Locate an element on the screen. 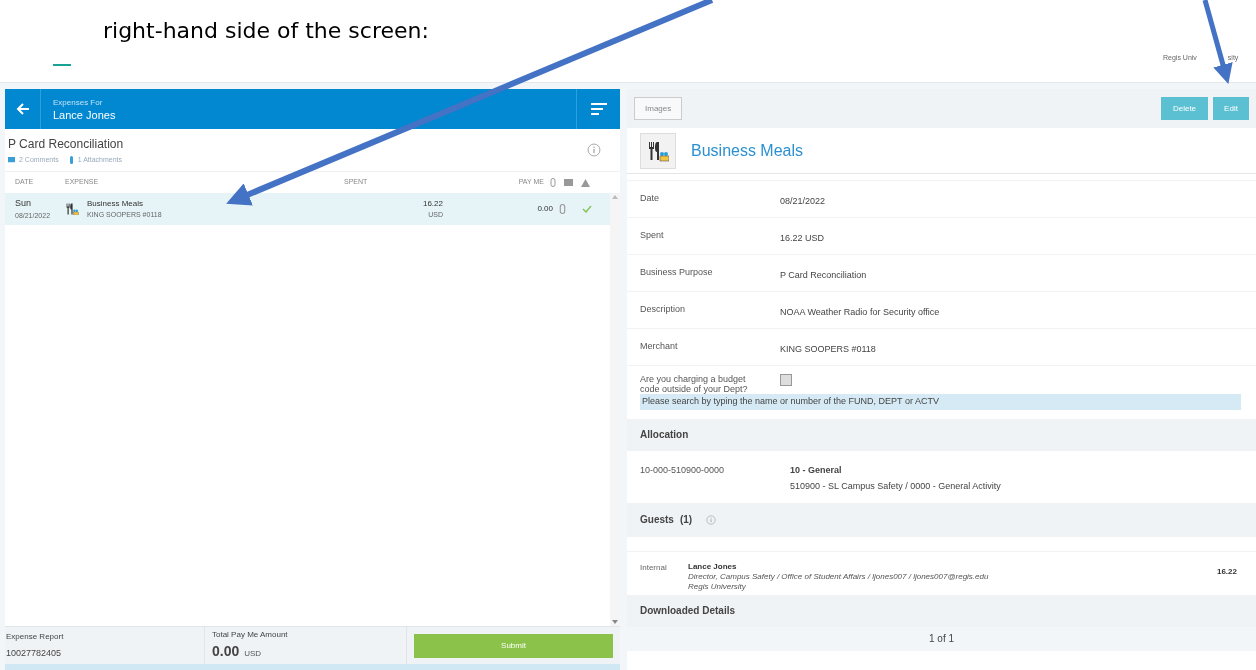  report-number: 10027782405 is located at coordinates (34, 653).